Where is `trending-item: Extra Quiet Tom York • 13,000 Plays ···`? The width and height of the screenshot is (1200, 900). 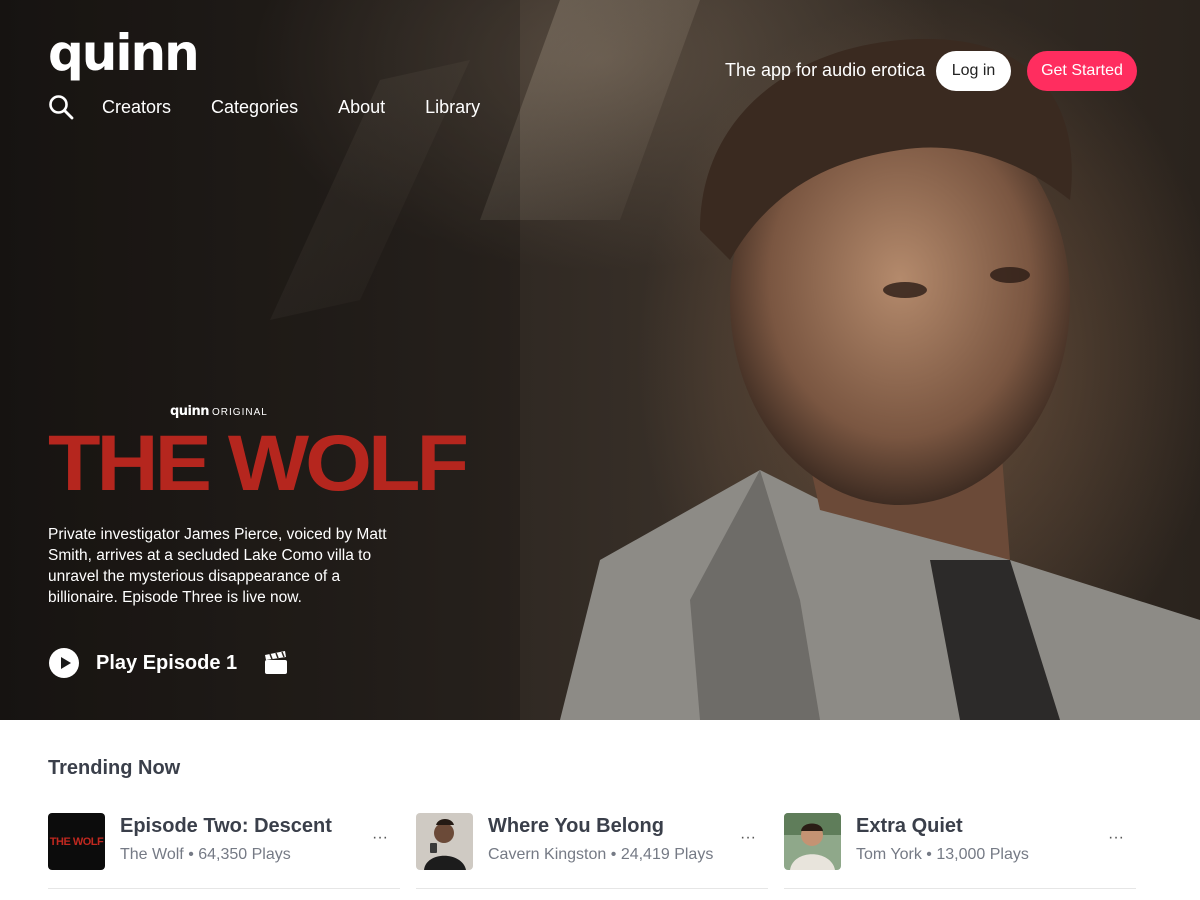
trending-item: Extra Quiet Tom York • 13,000 Plays ··· is located at coordinates (960, 851).